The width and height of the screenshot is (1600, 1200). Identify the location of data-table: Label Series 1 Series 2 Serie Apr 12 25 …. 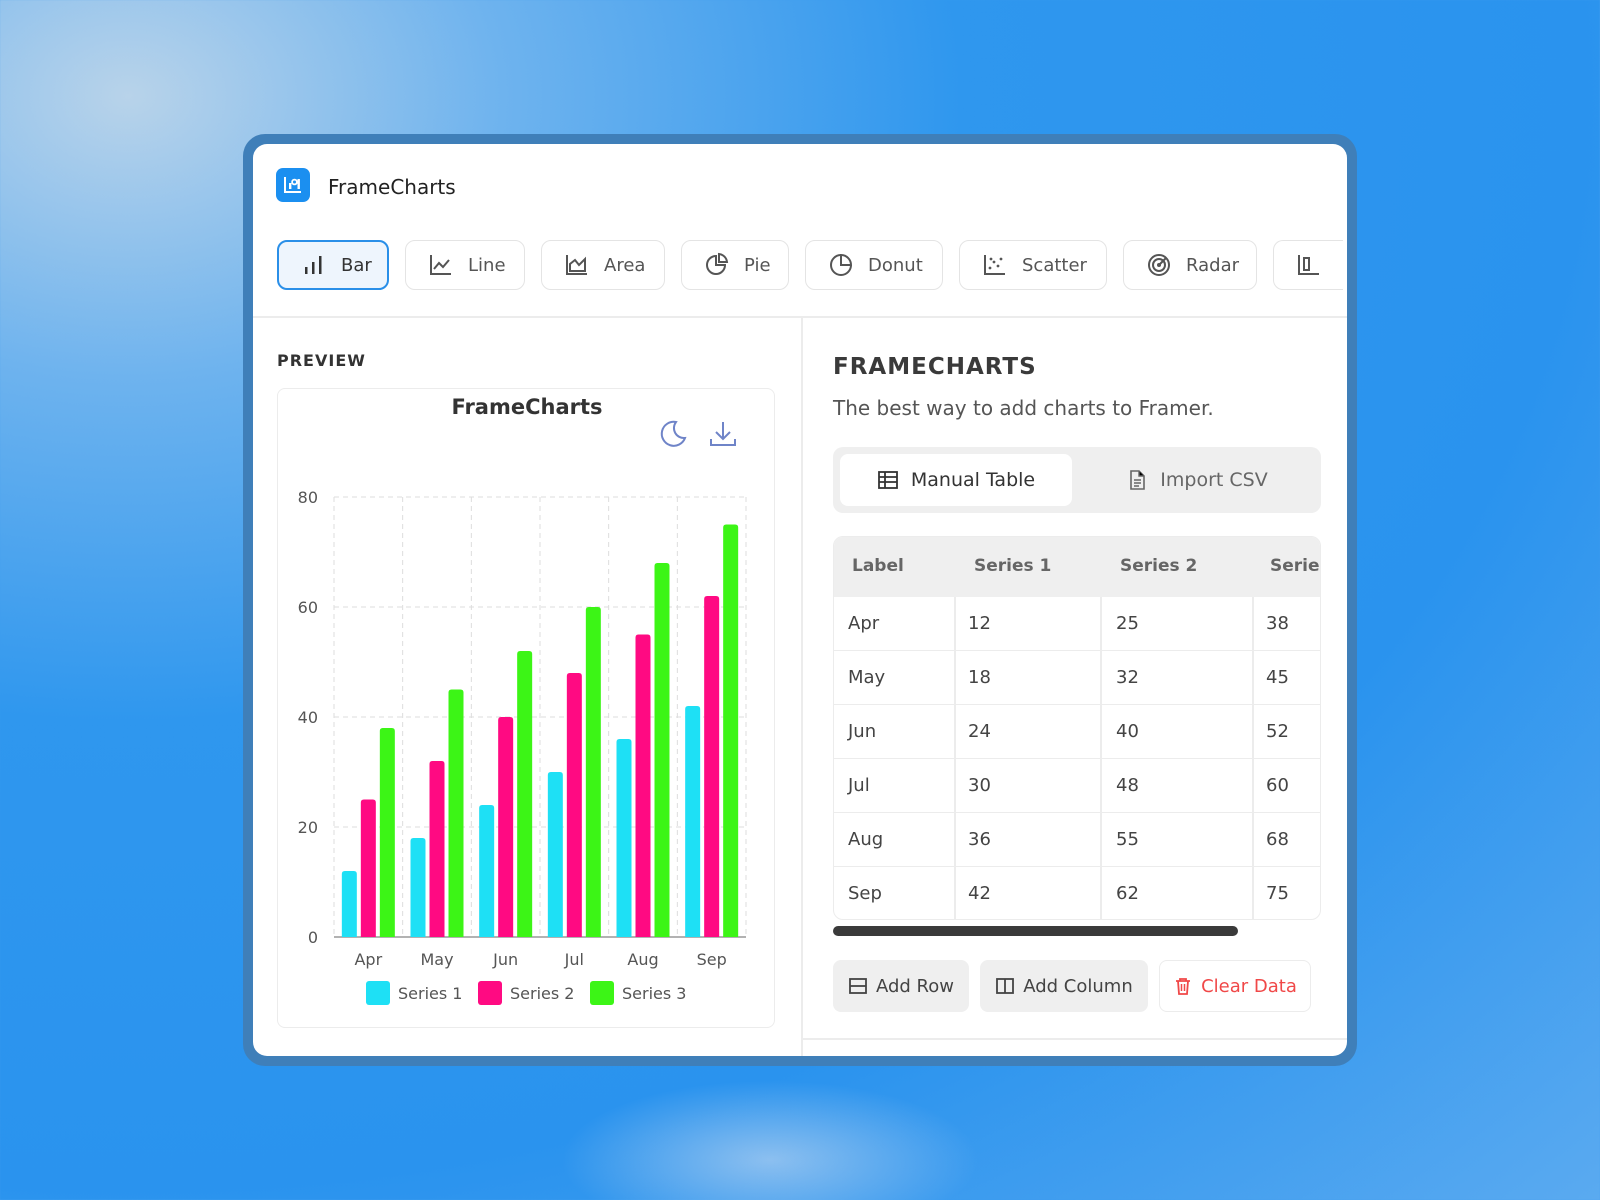
(1077, 728).